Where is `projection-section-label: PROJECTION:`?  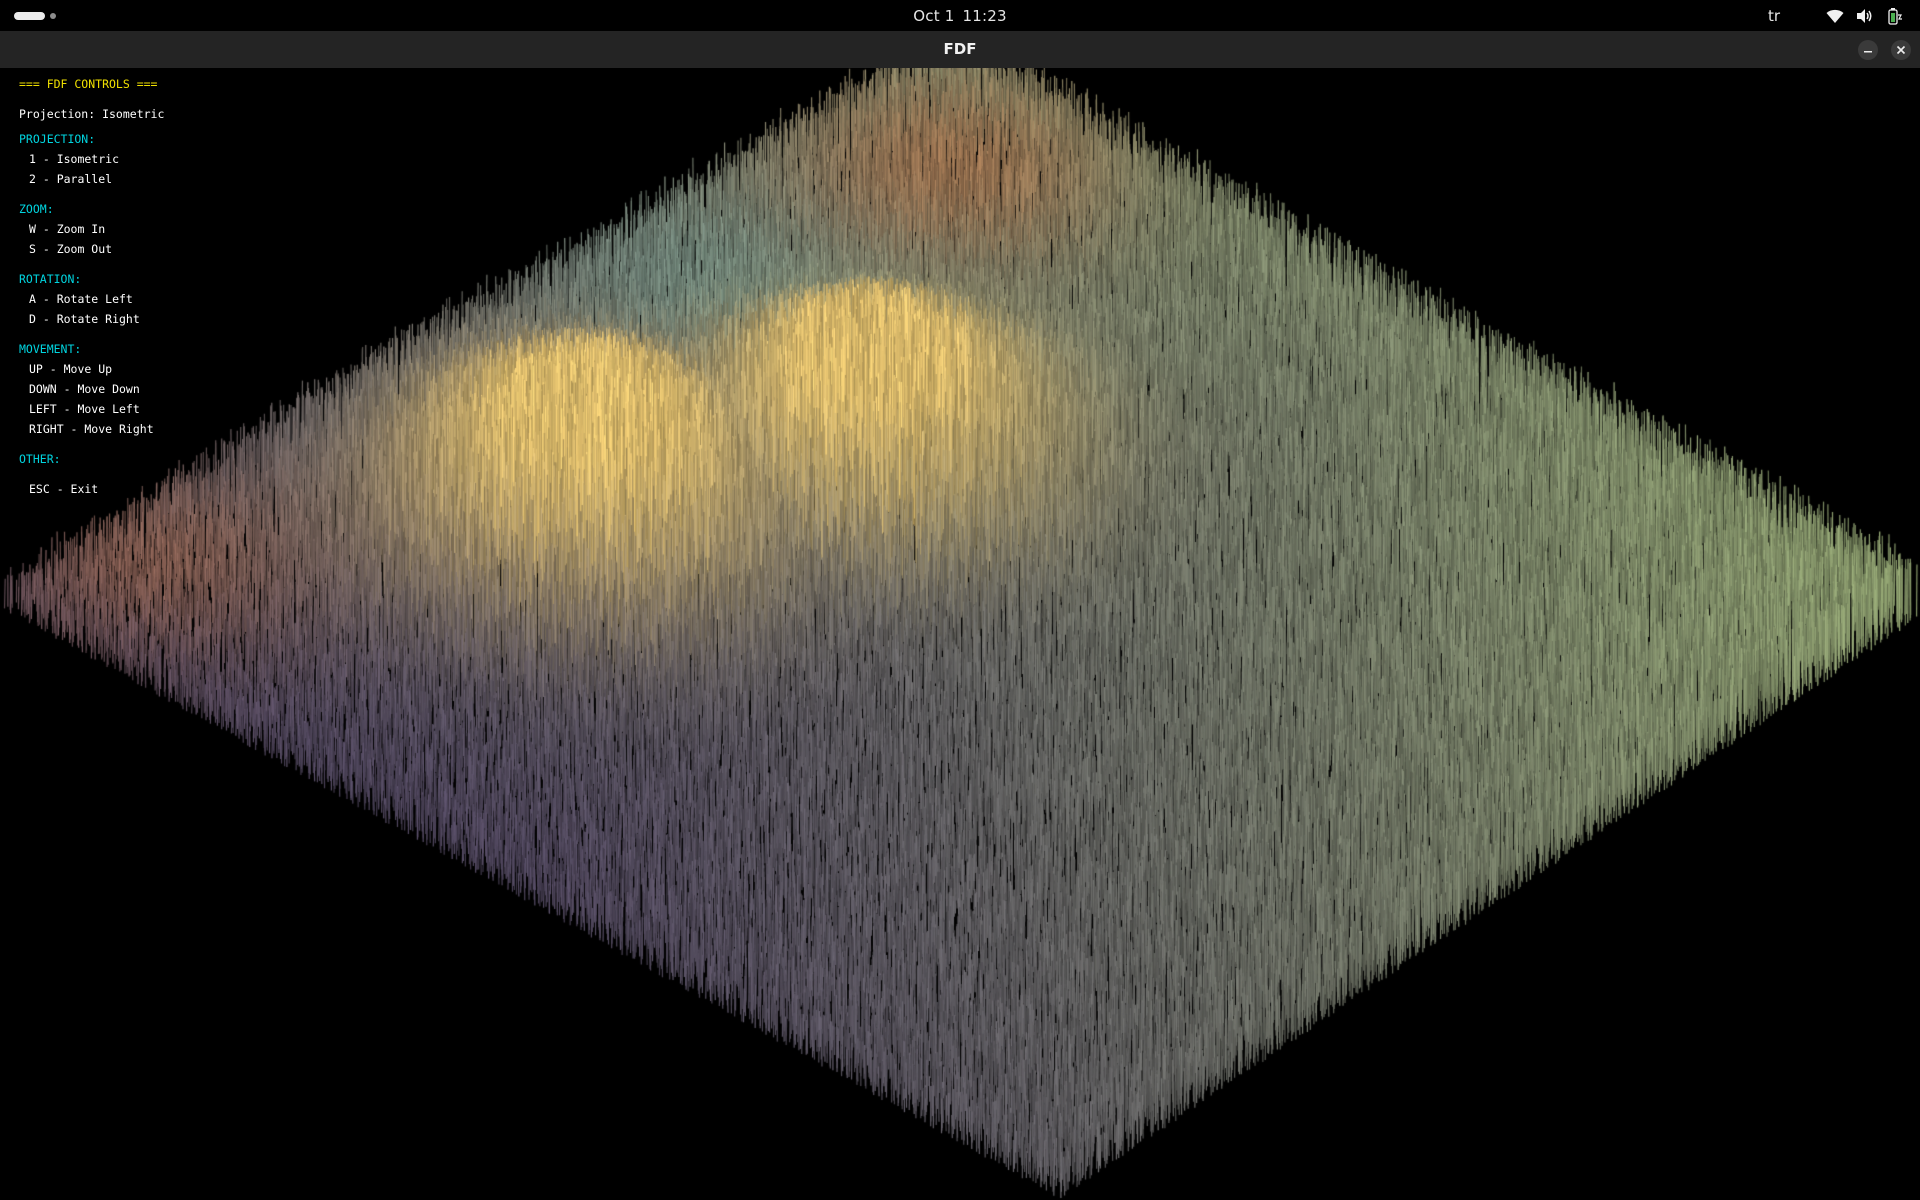 projection-section-label: PROJECTION: is located at coordinates (57, 139).